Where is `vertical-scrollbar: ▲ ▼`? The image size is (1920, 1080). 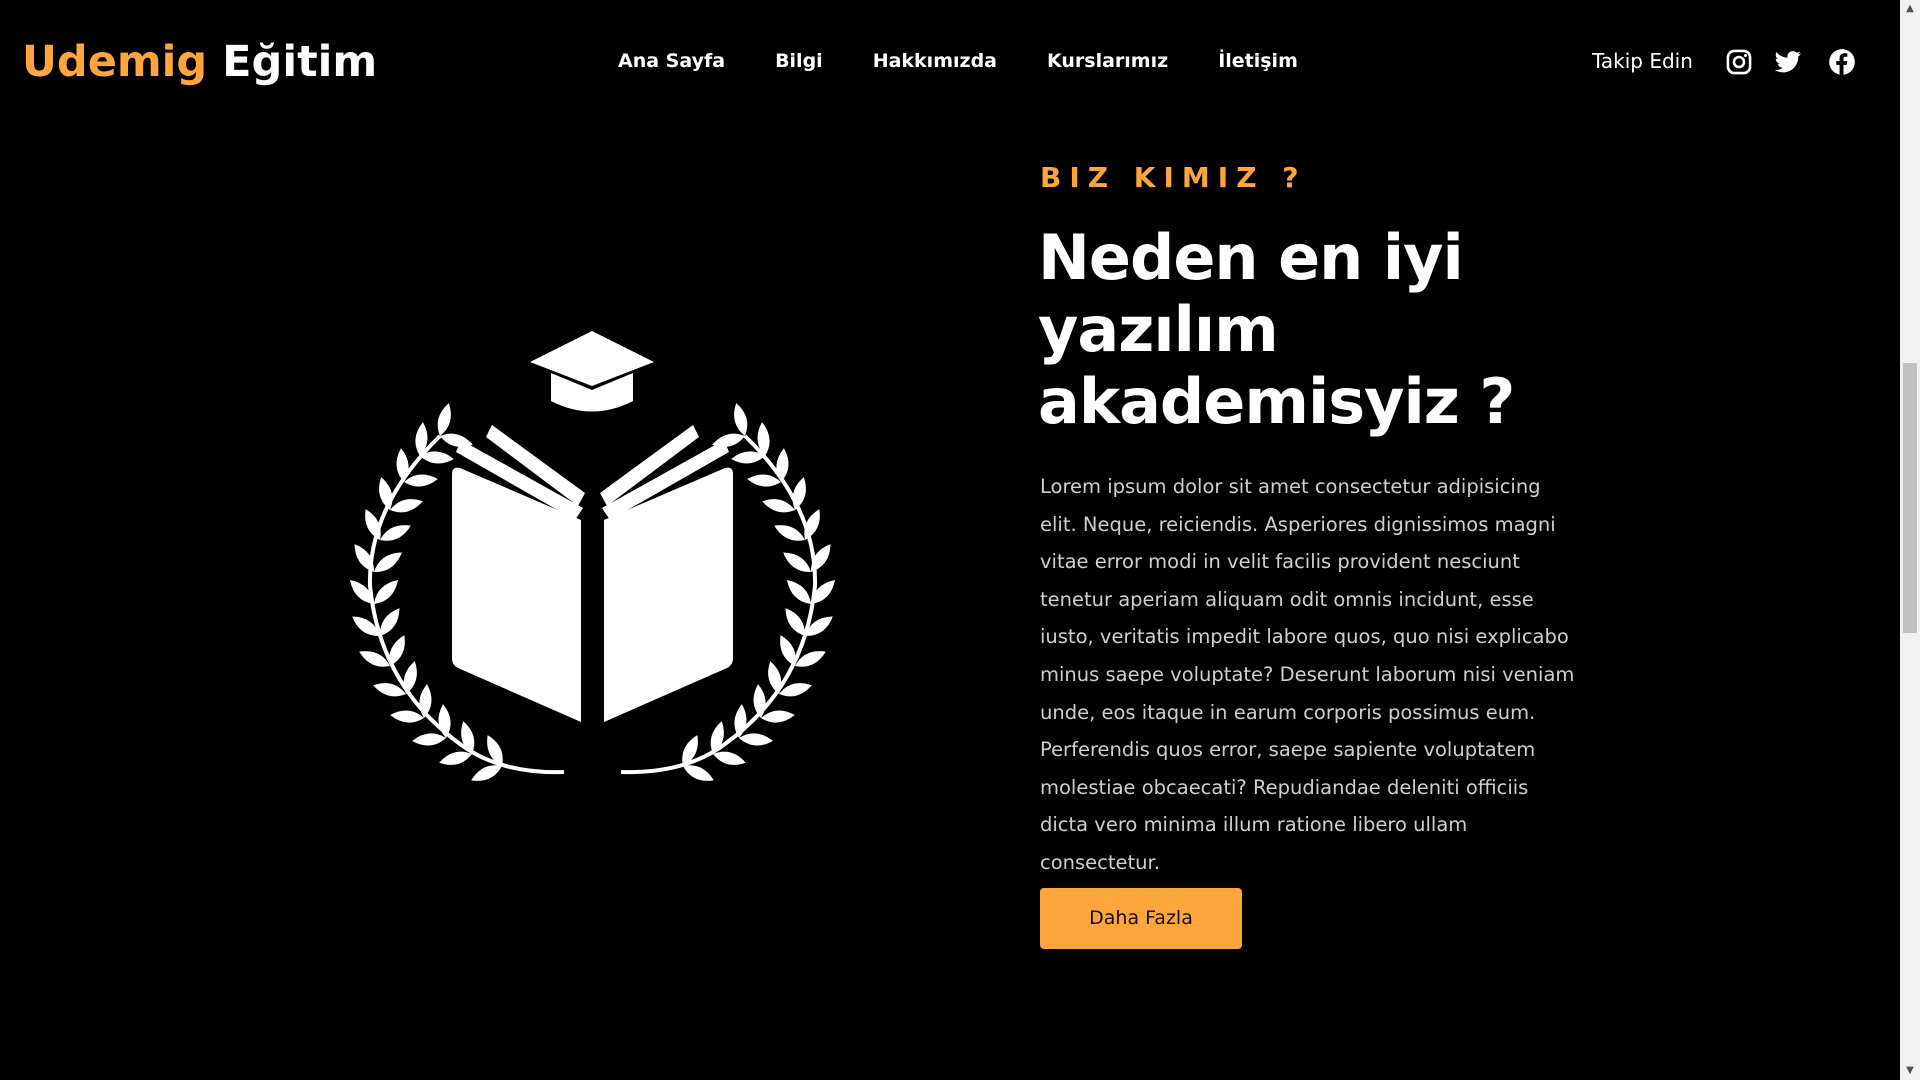
vertical-scrollbar: ▲ ▼ is located at coordinates (1910, 540).